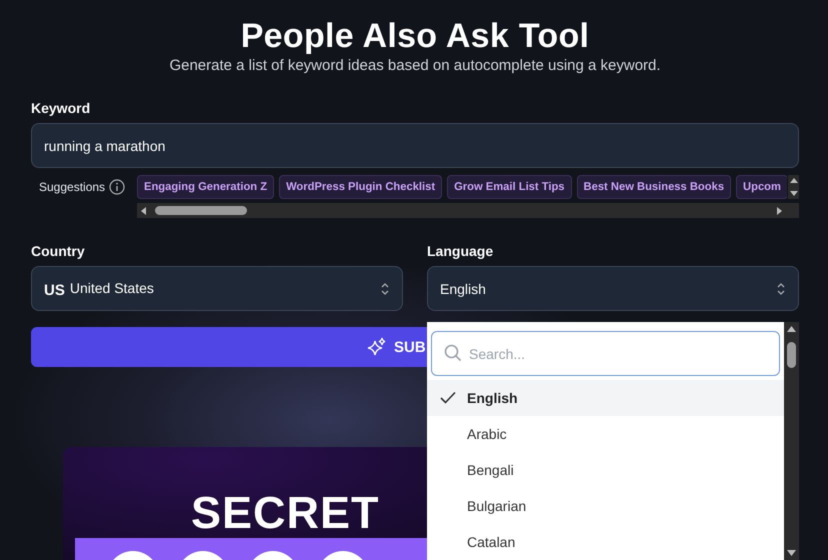 This screenshot has height=560, width=828. Describe the element at coordinates (605, 470) in the screenshot. I see `language-option: Bengali` at that location.